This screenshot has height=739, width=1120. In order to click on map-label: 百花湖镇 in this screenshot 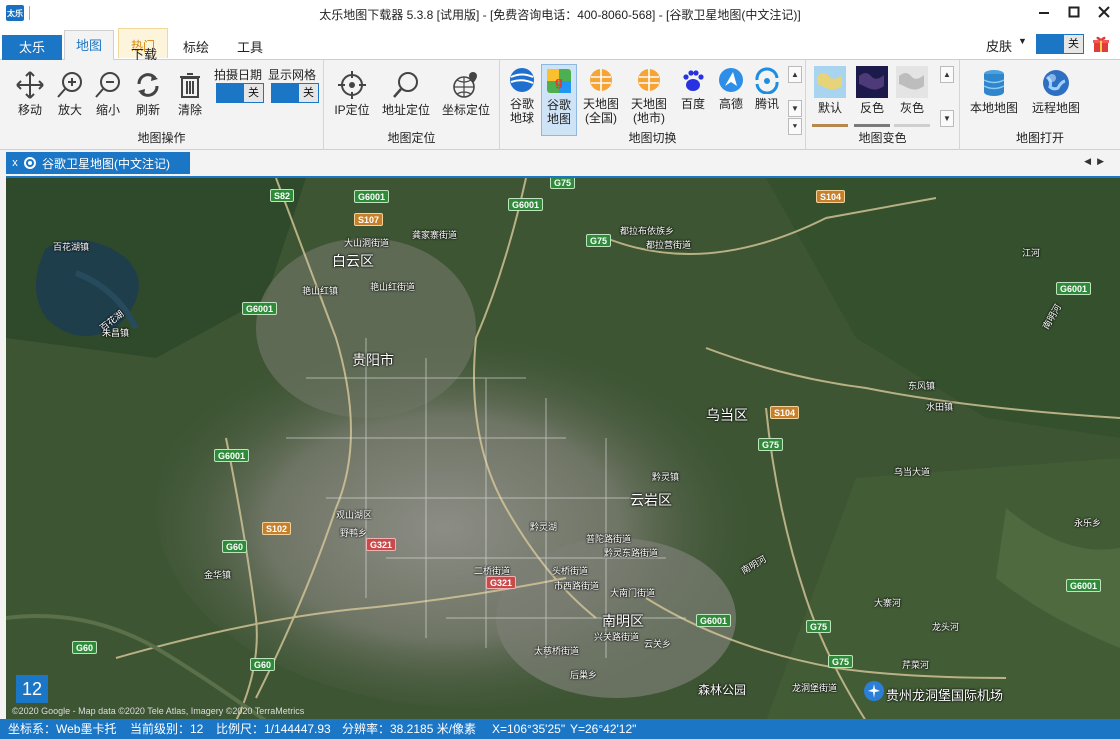, I will do `click(71, 247)`.